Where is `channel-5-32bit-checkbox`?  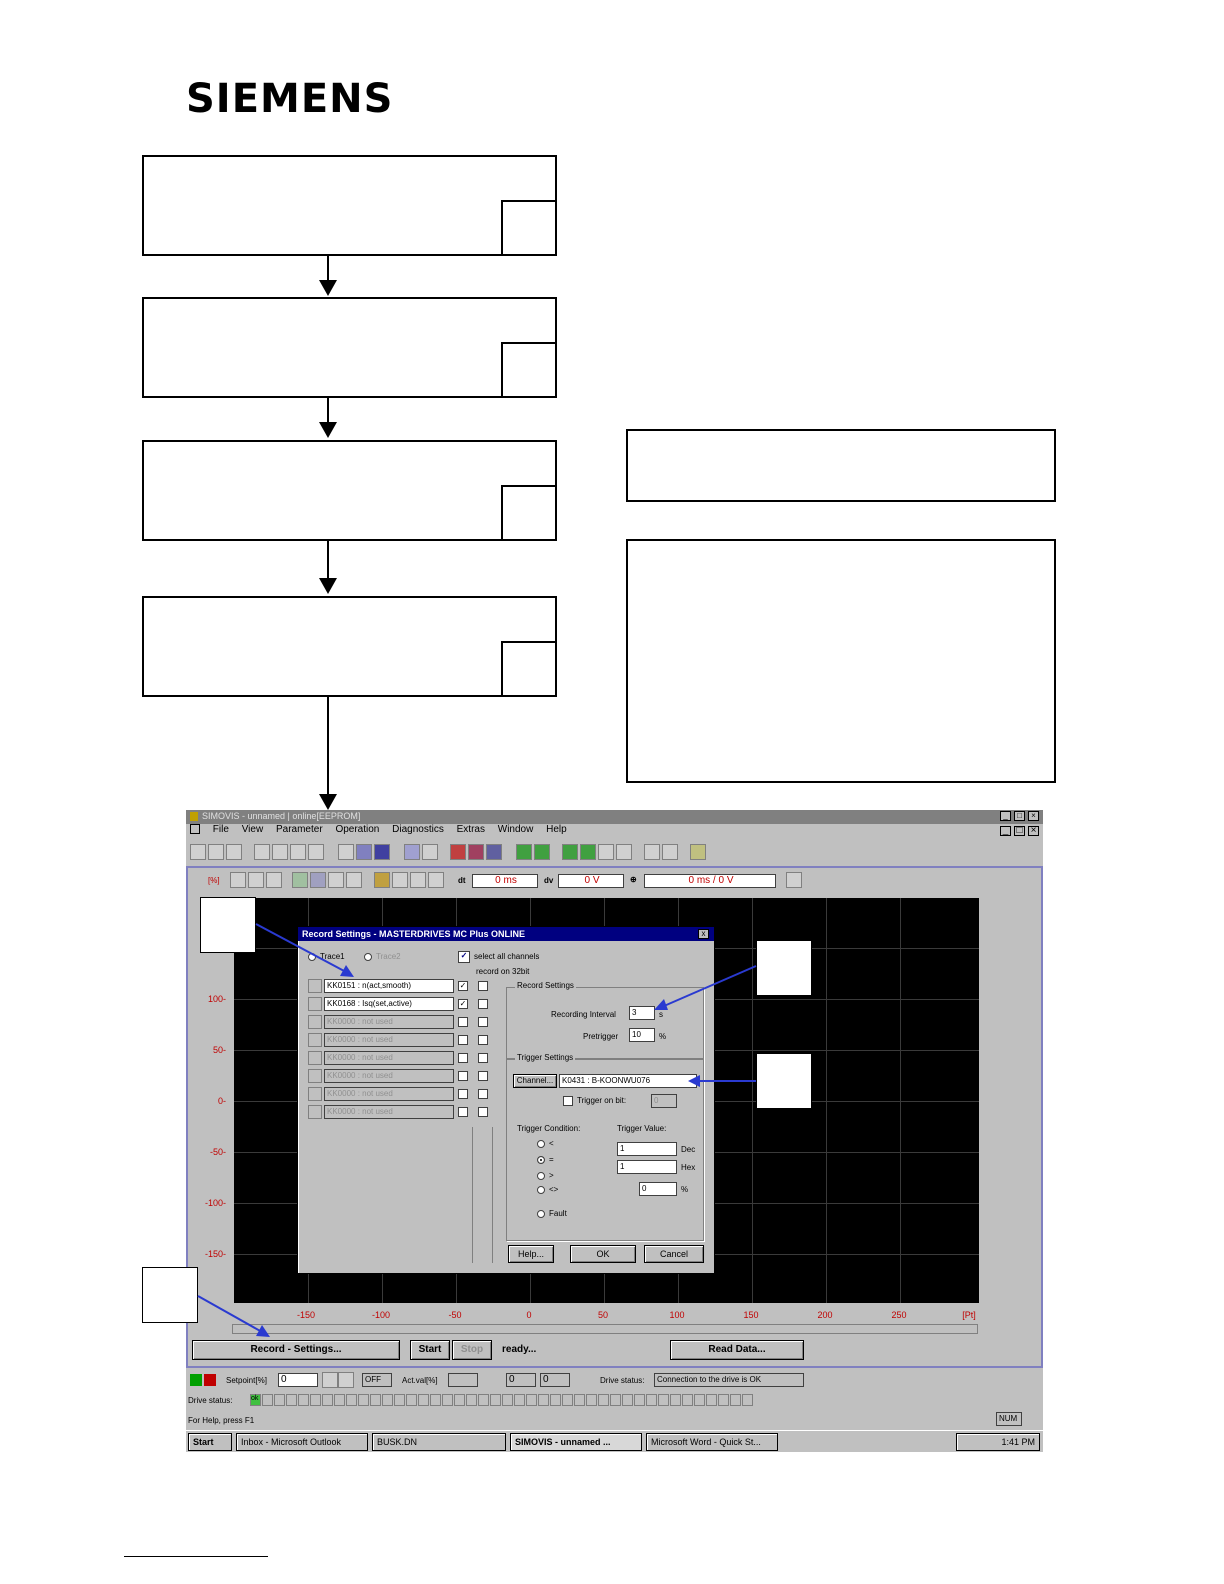
channel-5-32bit-checkbox is located at coordinates (483, 1058).